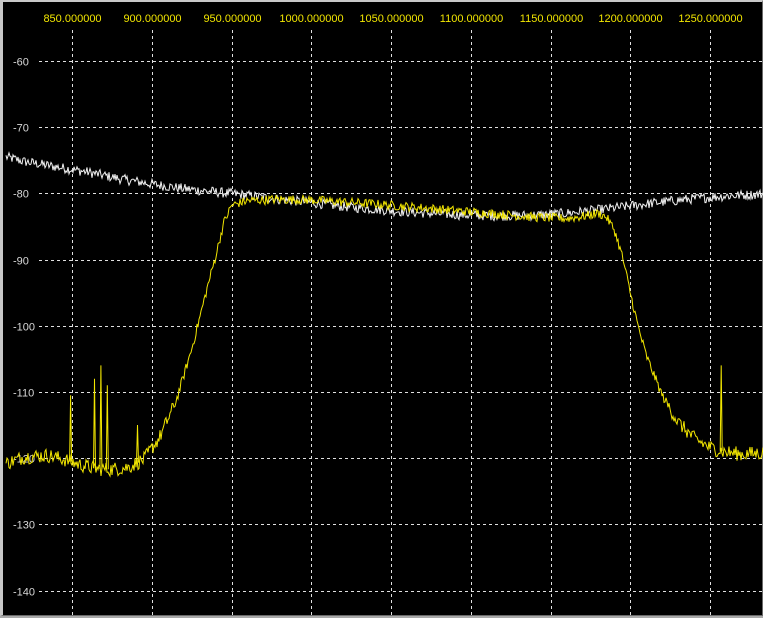  I want to click on y-tick-labels: -60-70-80-90-100-110-120-130-140, so click(24, 328).